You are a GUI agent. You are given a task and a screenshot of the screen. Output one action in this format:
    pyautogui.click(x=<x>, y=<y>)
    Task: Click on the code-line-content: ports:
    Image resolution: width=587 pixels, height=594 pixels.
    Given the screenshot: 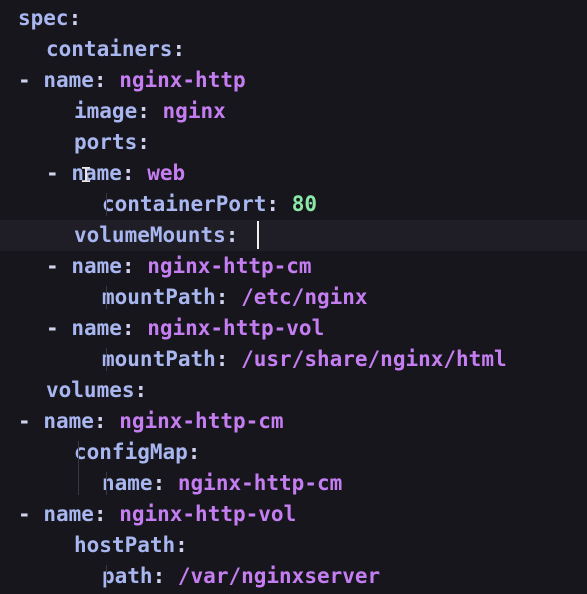 What is the action you would take?
    pyautogui.click(x=112, y=142)
    